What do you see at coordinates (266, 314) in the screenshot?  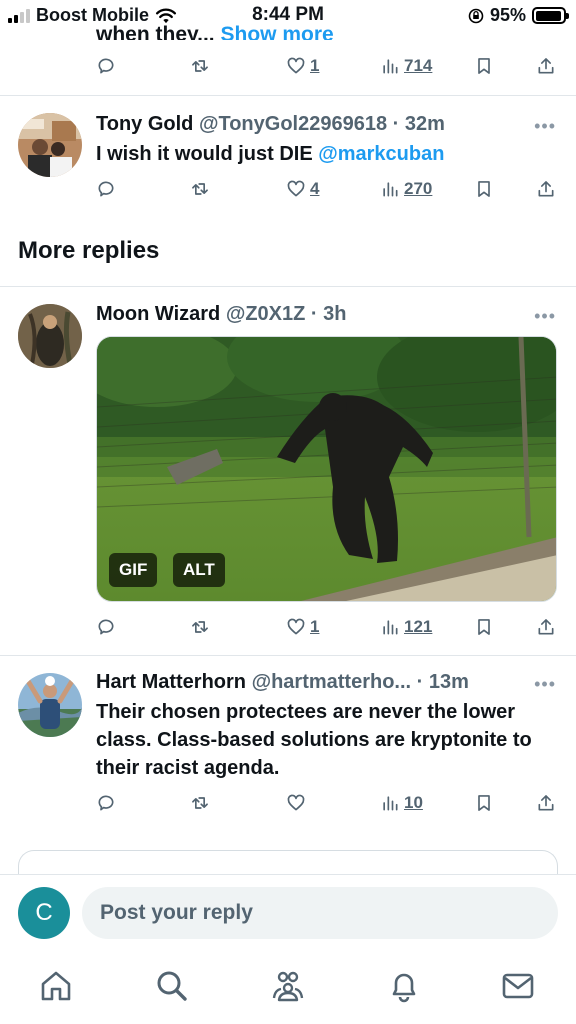 I see `user-handle: @Z0X1Z` at bounding box center [266, 314].